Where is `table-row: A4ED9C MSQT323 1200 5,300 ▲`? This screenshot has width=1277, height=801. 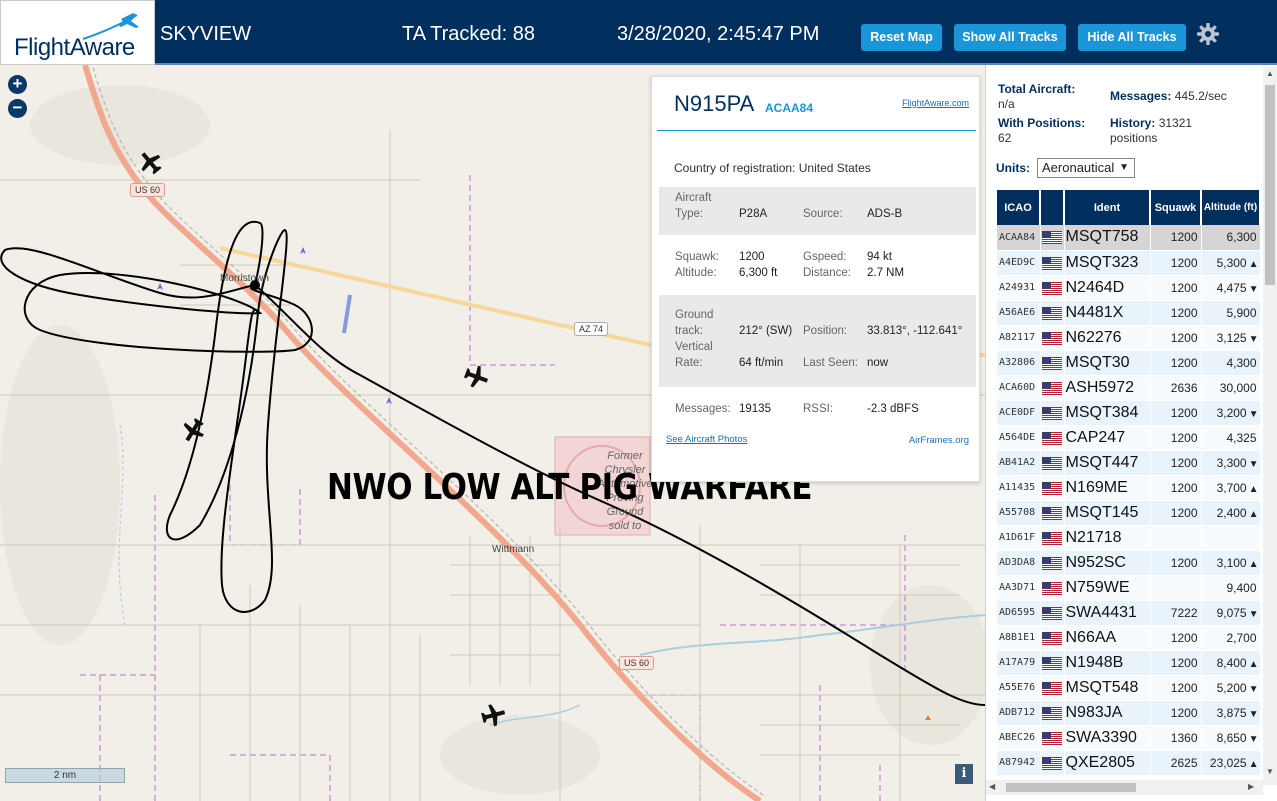 table-row: A4ED9C MSQT323 1200 5,300 ▲ is located at coordinates (1129, 263).